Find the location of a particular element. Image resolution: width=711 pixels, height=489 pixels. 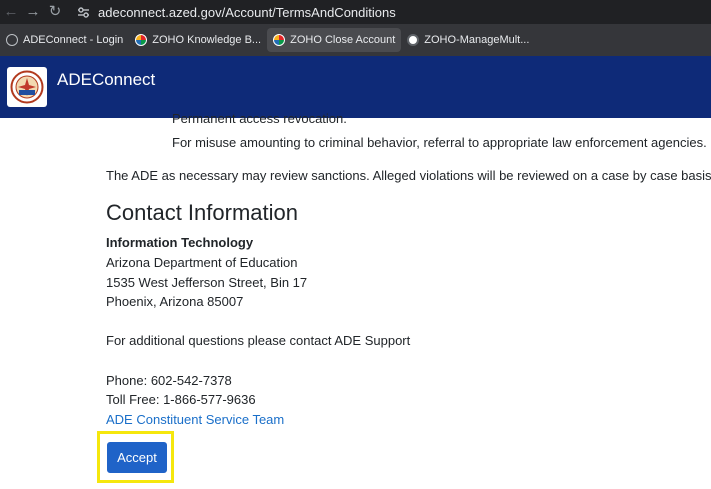

constituent-service-link: ADE Constituent Service Team is located at coordinates (195, 419).